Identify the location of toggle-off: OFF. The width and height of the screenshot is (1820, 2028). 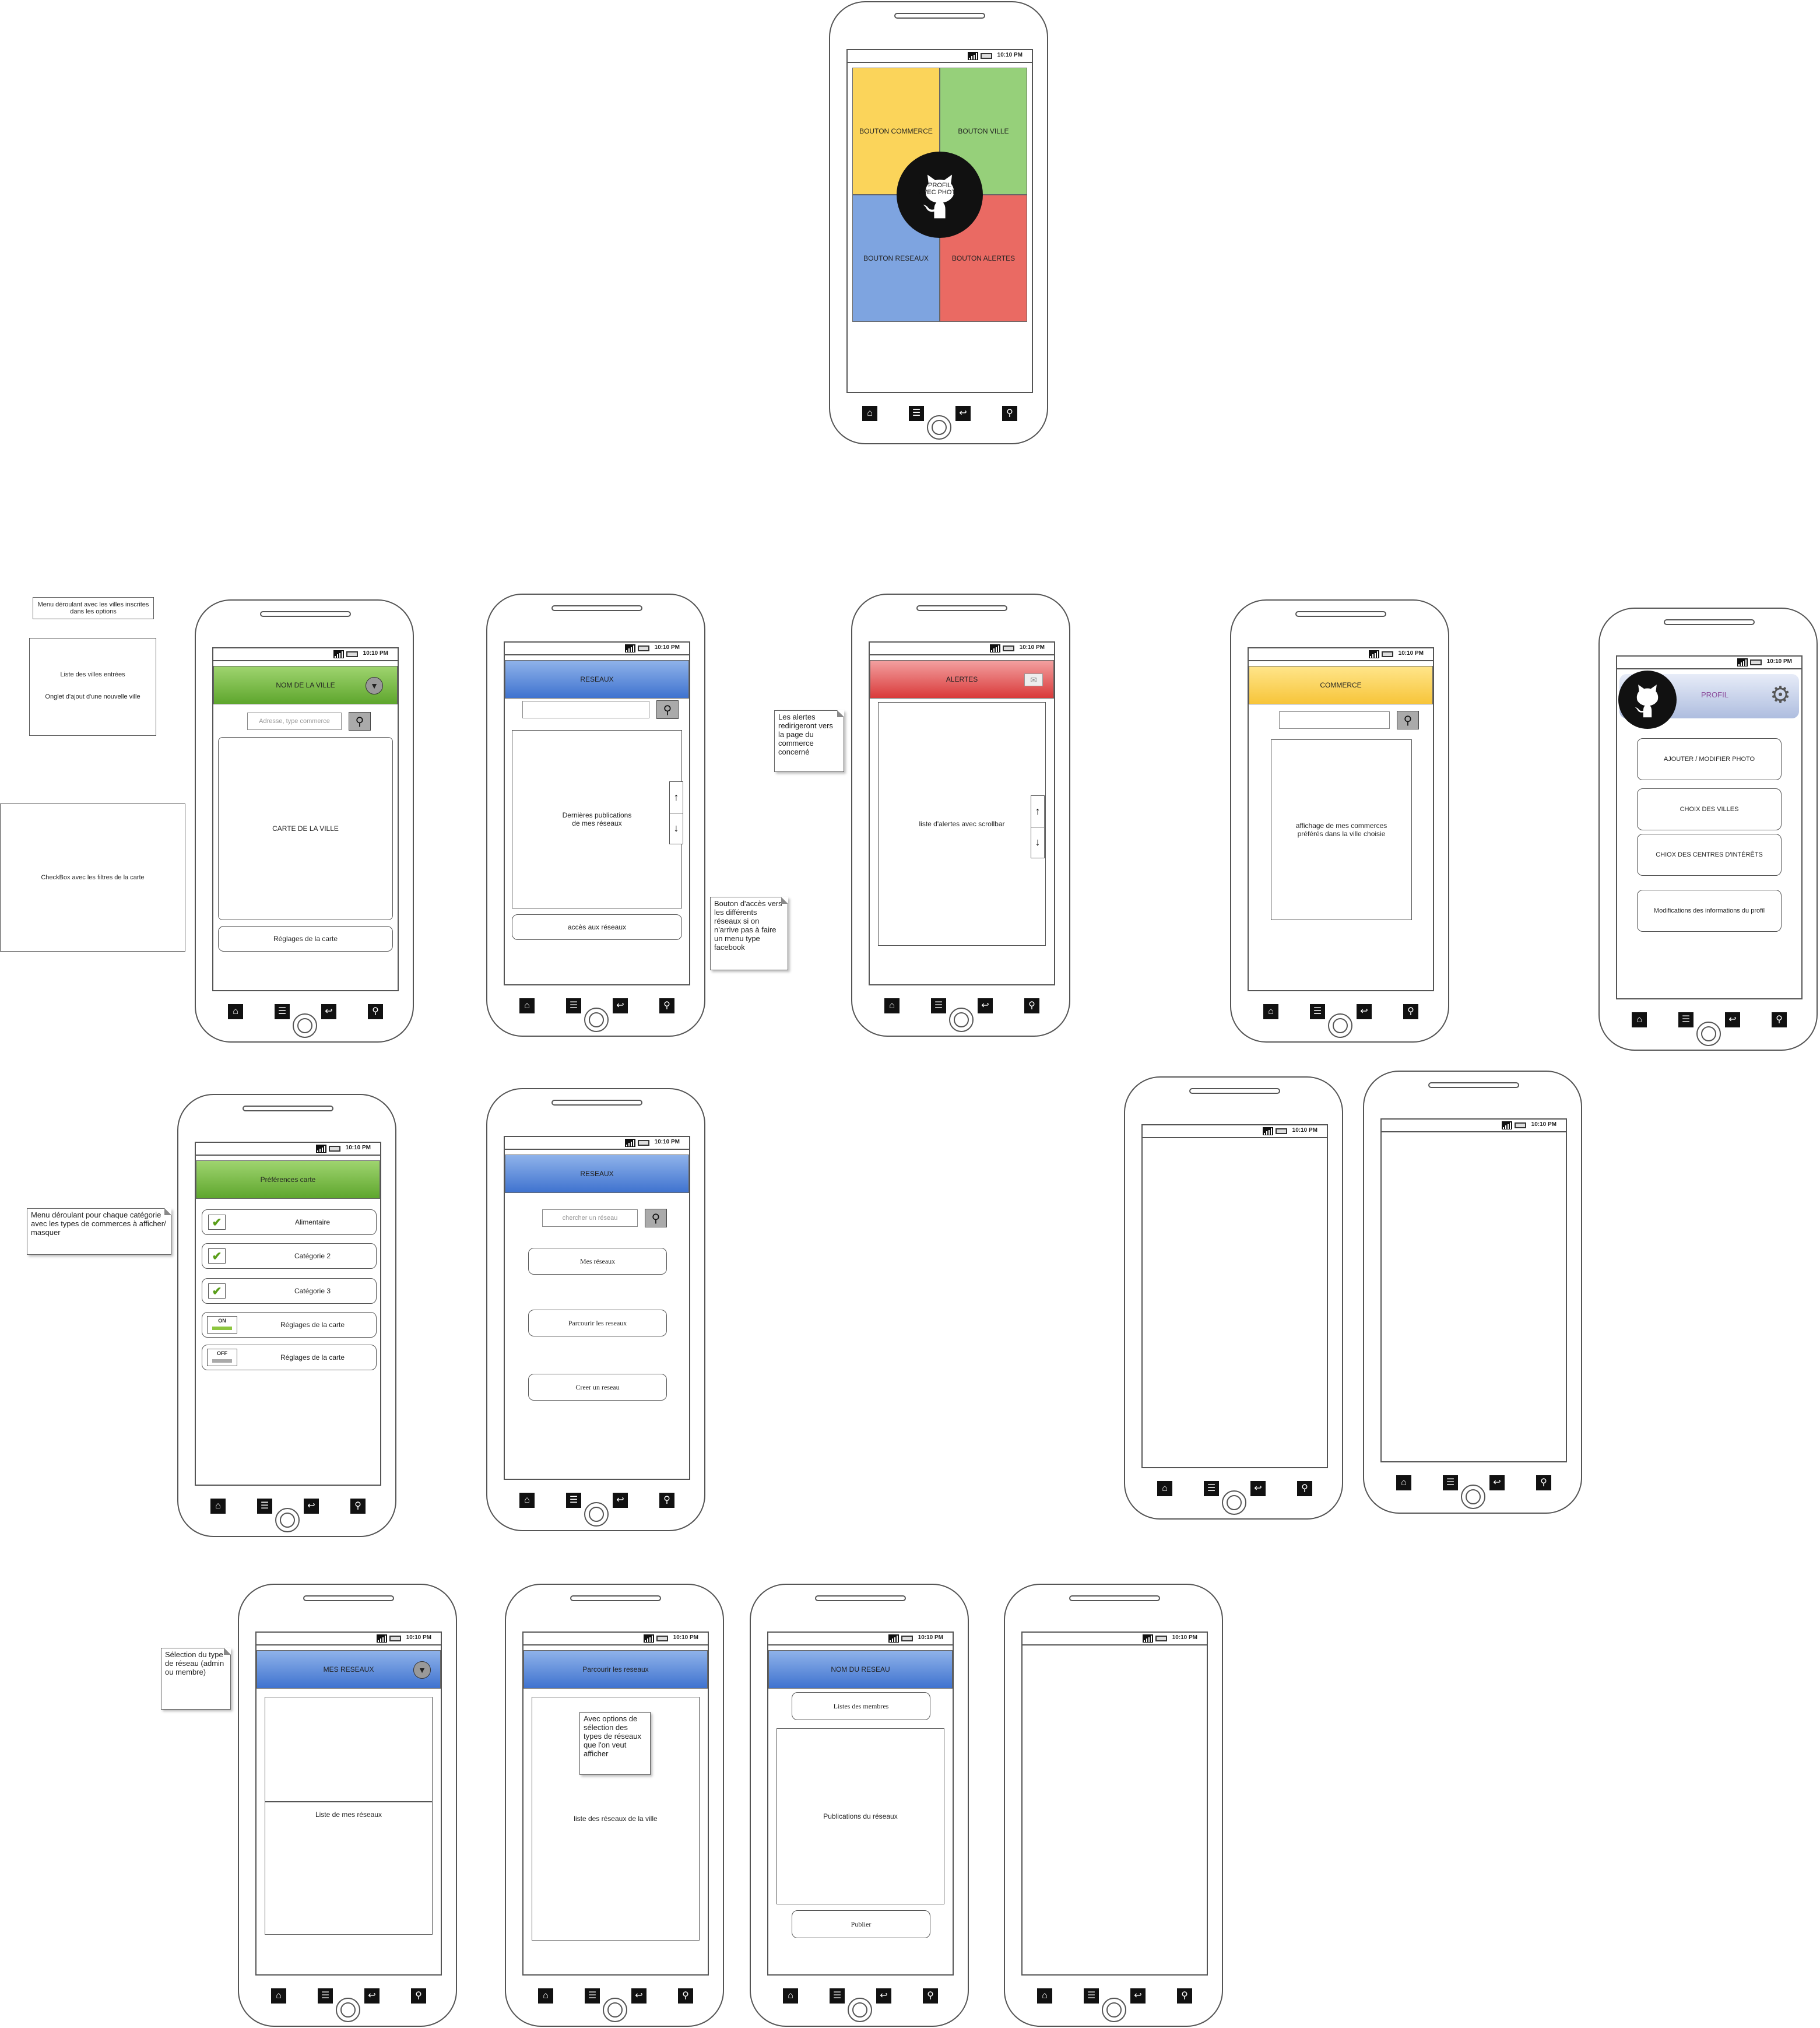
(222, 1357).